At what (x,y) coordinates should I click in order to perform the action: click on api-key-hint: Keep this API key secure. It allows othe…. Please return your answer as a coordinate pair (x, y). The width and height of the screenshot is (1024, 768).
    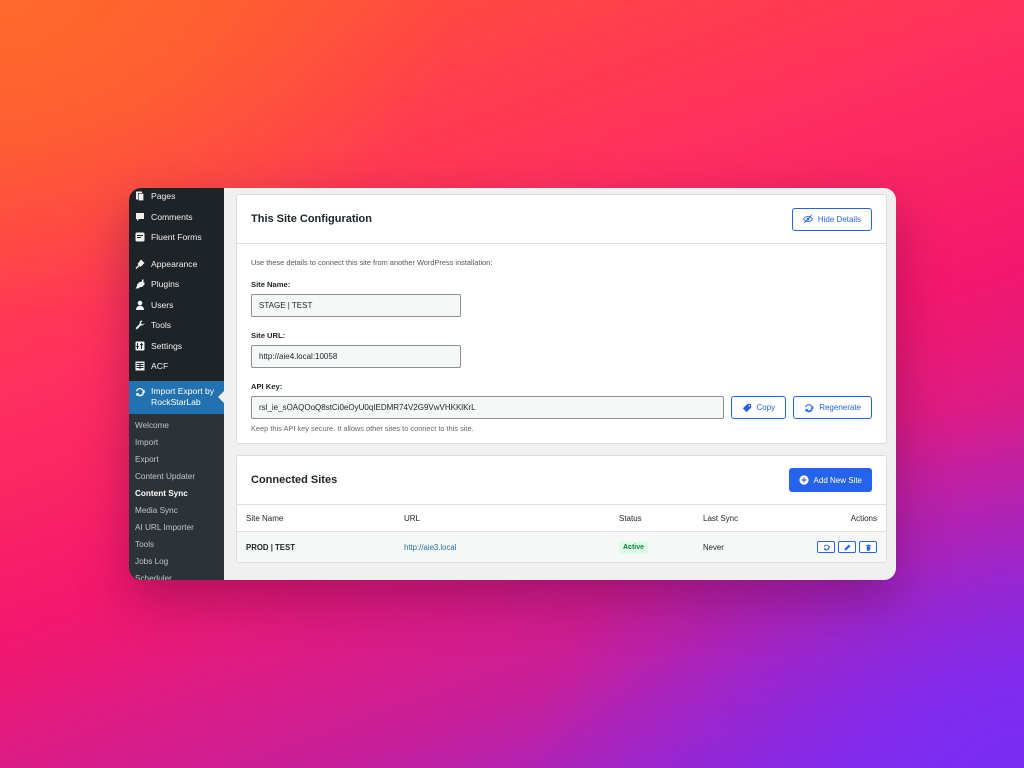
    Looking at the image, I should click on (362, 428).